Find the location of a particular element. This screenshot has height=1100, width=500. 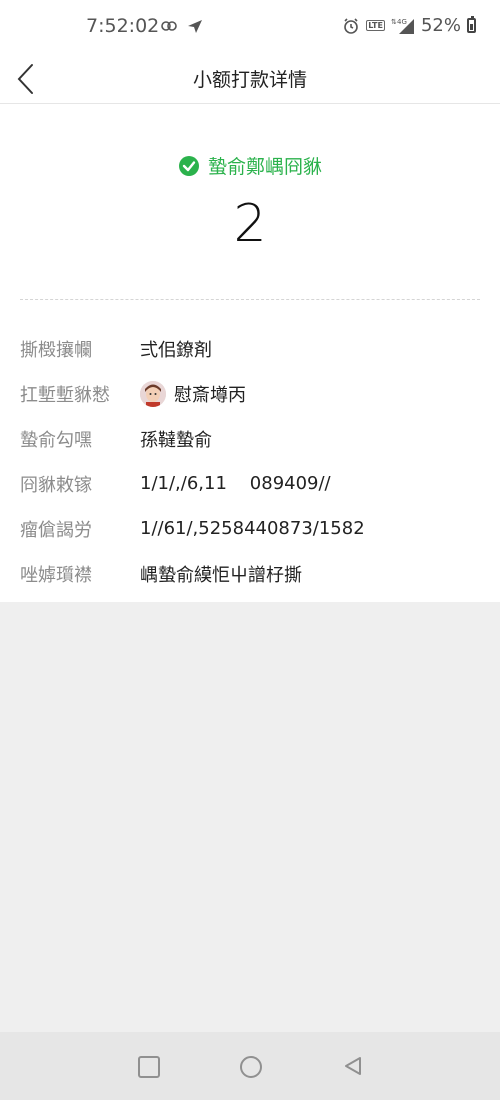

avatar is located at coordinates (153, 393).